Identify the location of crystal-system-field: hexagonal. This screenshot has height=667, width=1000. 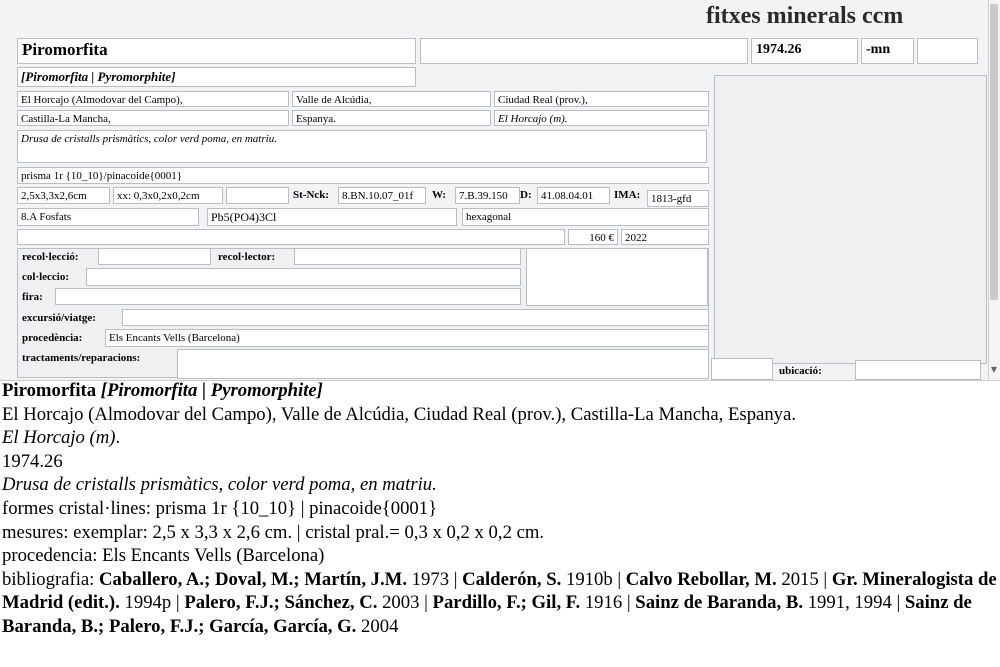
(585, 217).